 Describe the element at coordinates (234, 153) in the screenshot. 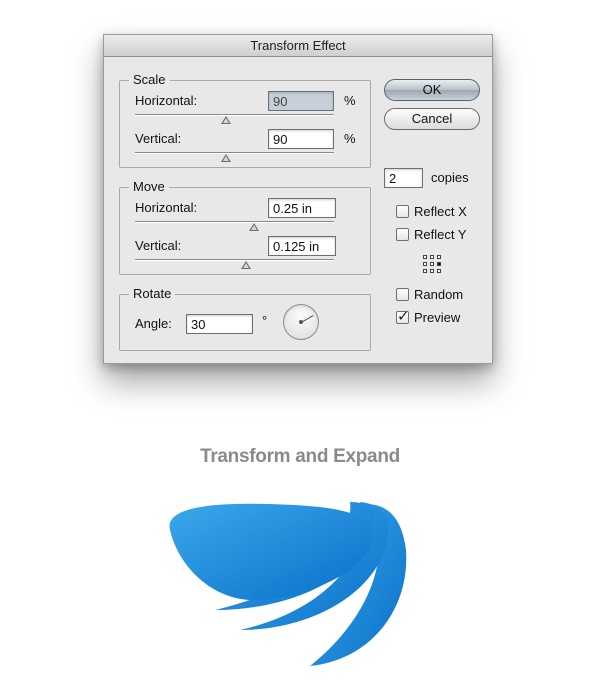

I see `scale-vertical-slider-track` at that location.